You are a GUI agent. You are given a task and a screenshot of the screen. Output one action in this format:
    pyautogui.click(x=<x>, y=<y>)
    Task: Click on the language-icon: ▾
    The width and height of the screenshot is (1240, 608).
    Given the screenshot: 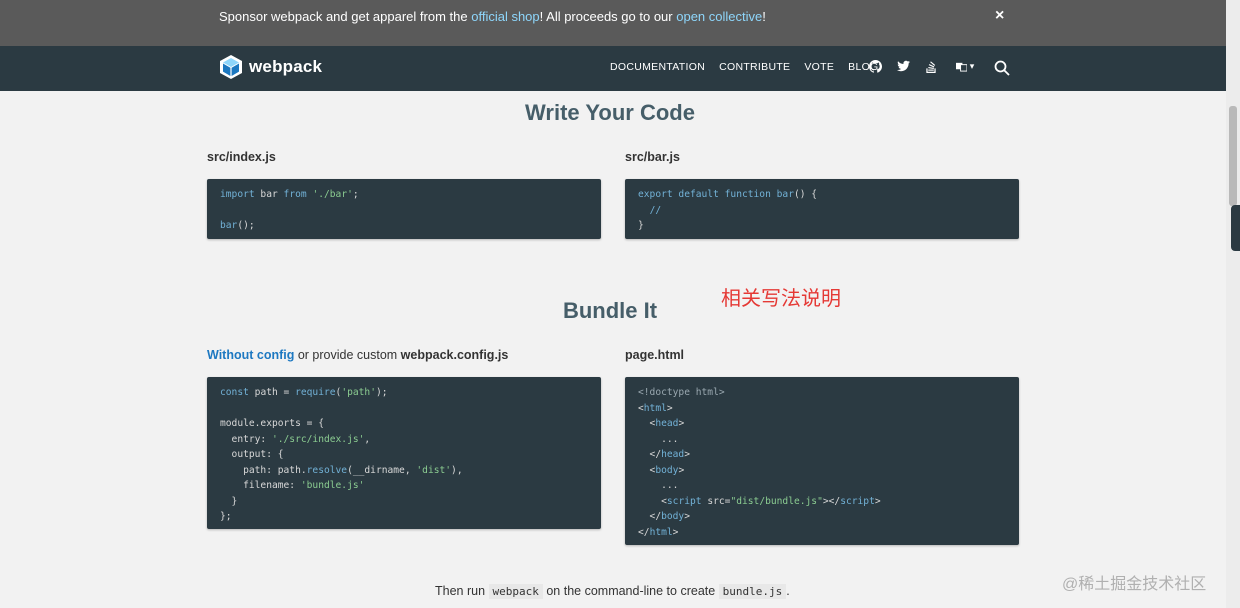 What is the action you would take?
    pyautogui.click(x=965, y=66)
    